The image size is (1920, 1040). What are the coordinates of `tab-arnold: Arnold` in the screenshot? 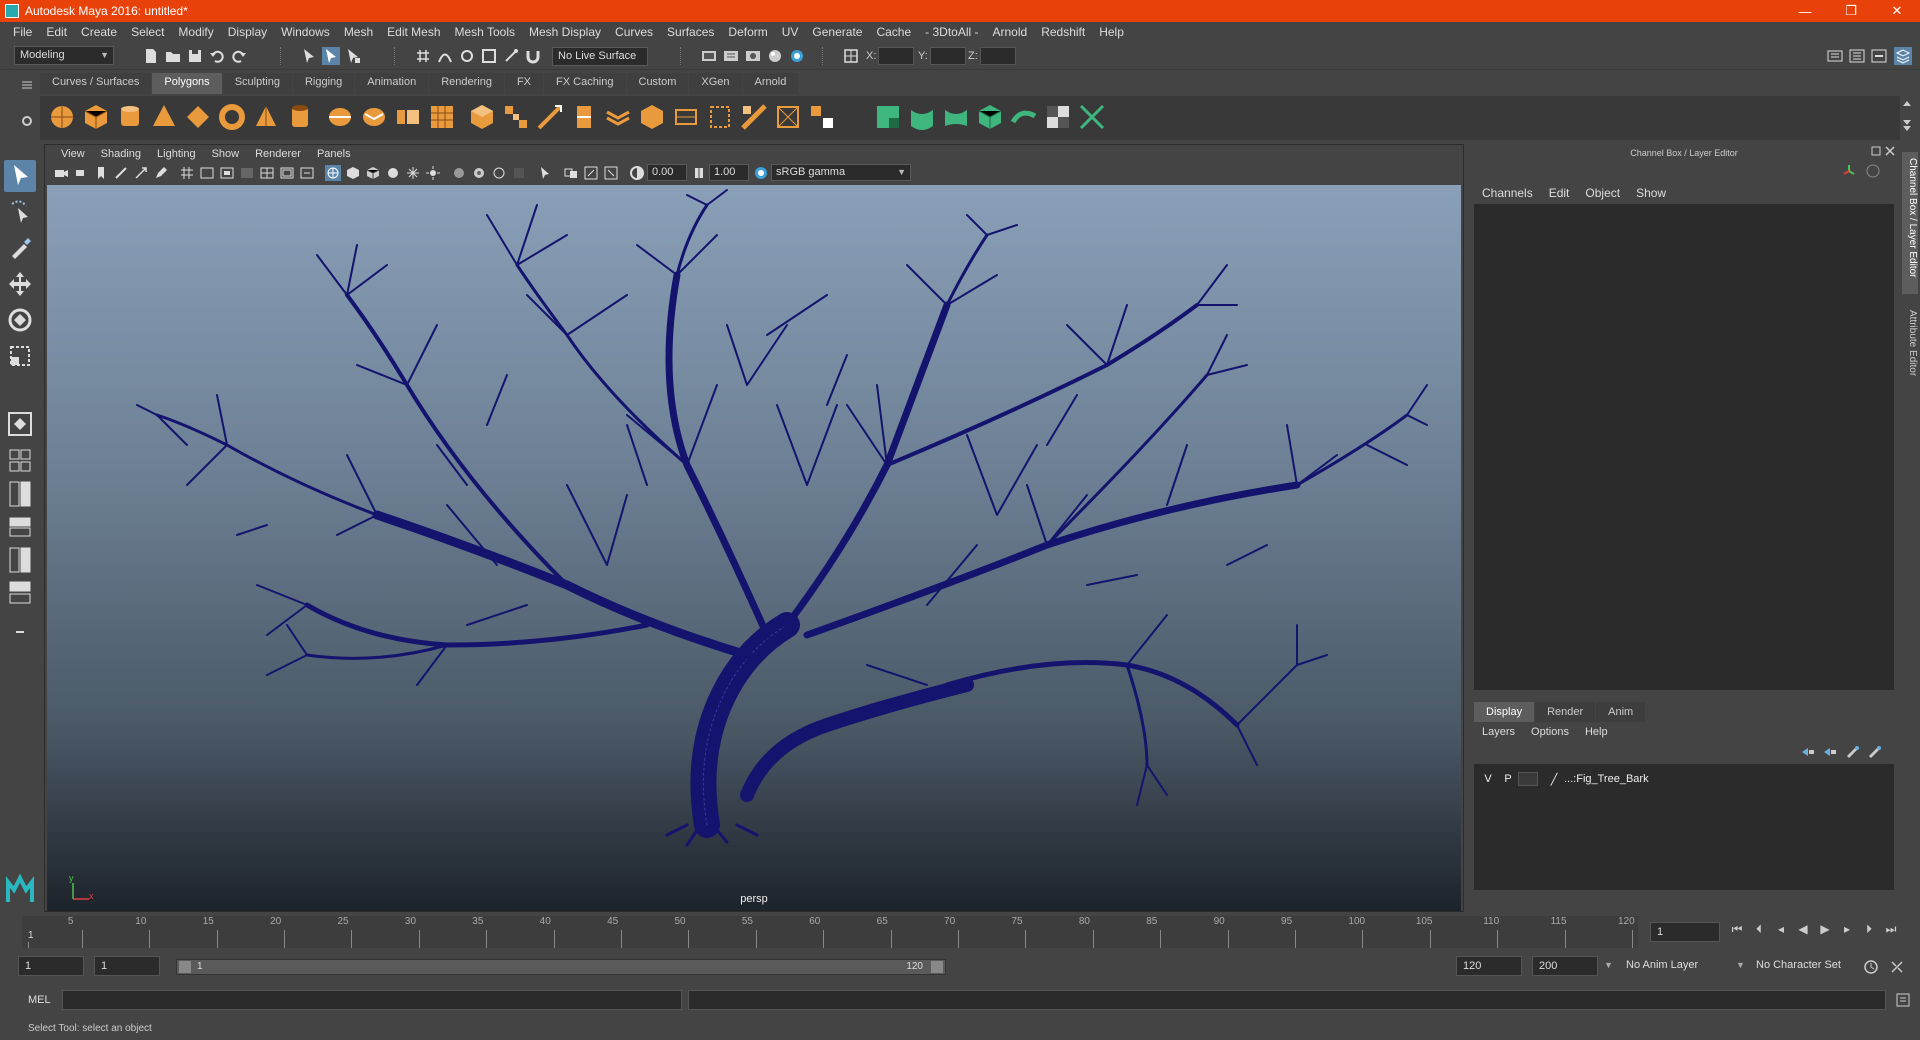 It's located at (770, 83).